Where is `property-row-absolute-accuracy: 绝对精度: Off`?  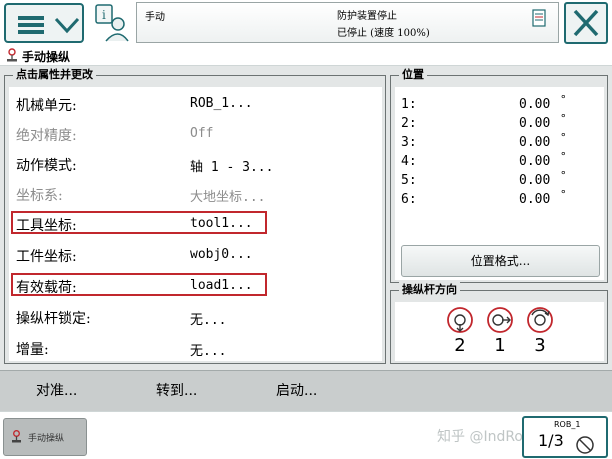
property-row-absolute-accuracy: 绝对精度: Off is located at coordinates (195, 133).